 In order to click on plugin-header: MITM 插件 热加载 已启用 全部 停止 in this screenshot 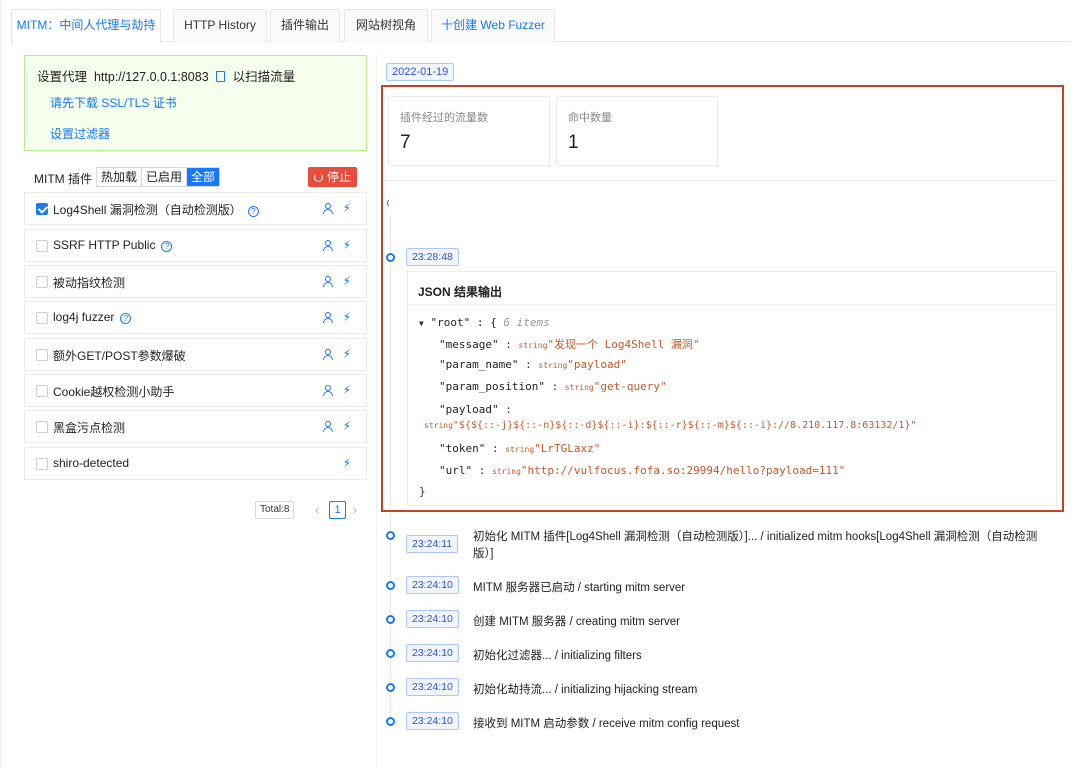, I will do `click(195, 177)`.